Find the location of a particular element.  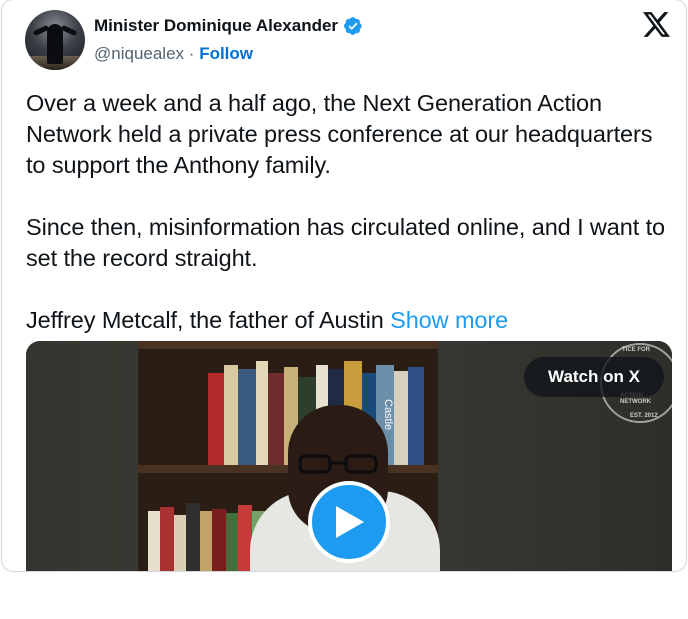

author-name-row: Minister Dominique Alexander is located at coordinates (228, 26).